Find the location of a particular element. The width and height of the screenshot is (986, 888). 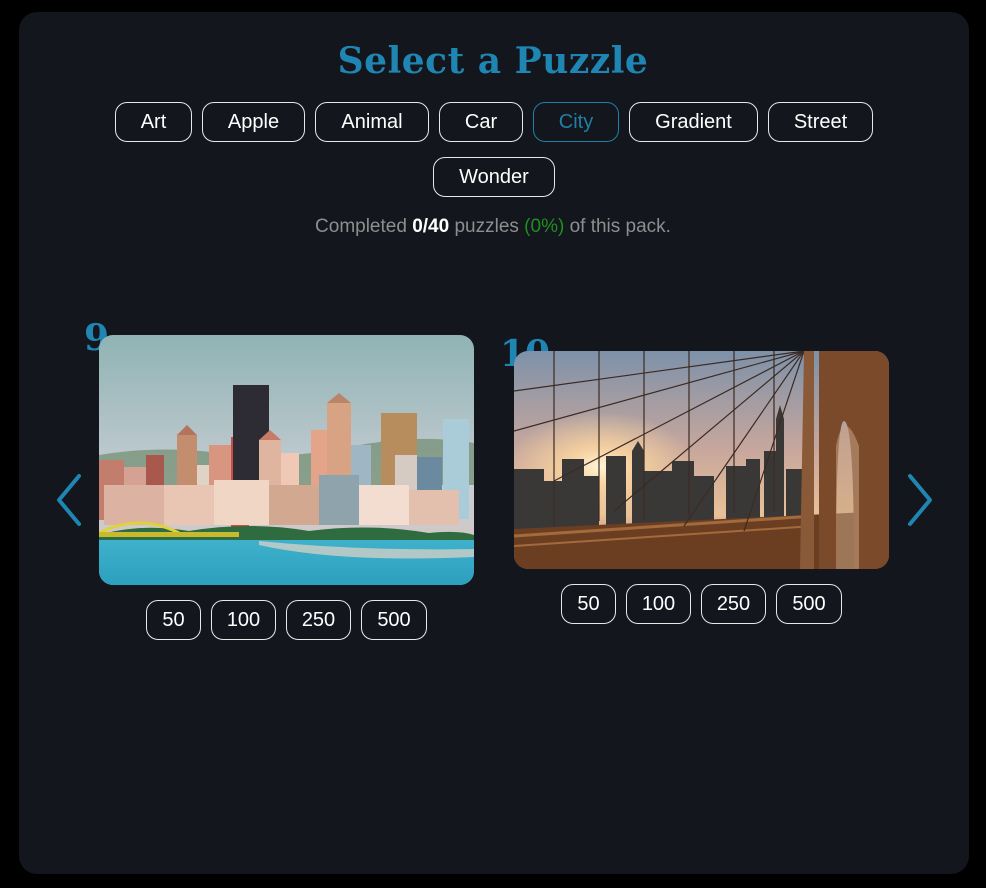

progress-count: 0/40 is located at coordinates (431, 226).